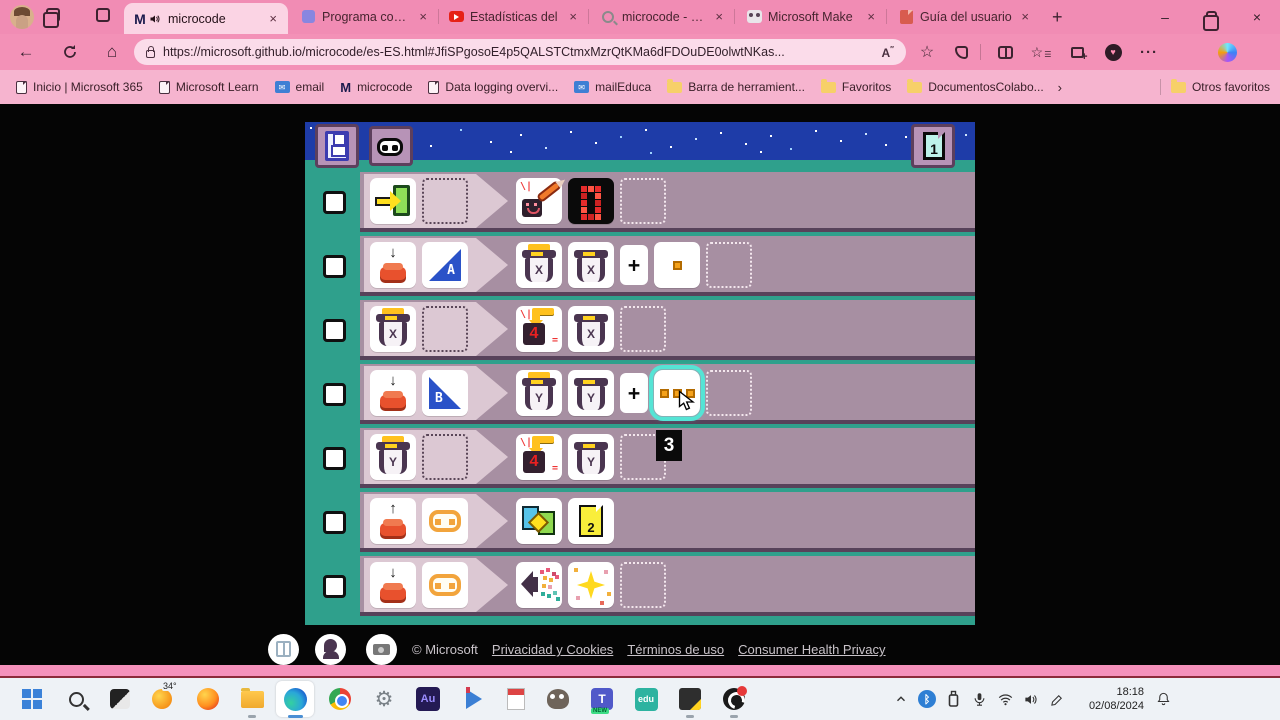 This screenshot has width=1280, height=720. What do you see at coordinates (812, 16) in the screenshot?
I see `tab-makecode: Microsoft Make ×` at bounding box center [812, 16].